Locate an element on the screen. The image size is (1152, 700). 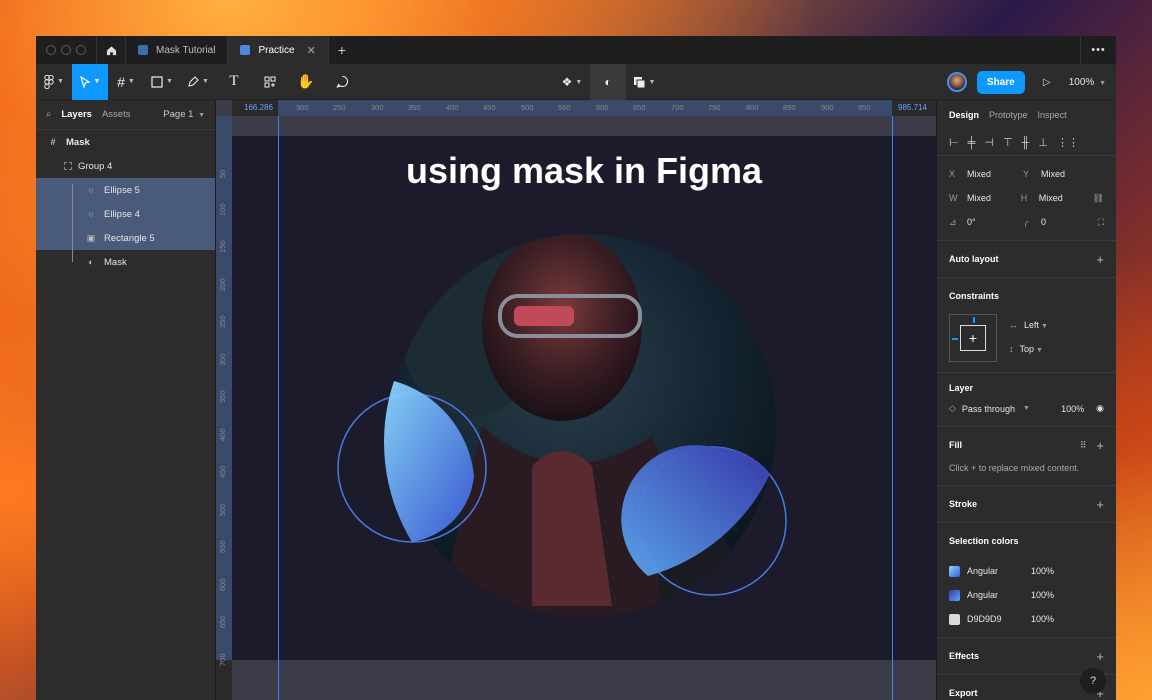
horizontal-constraint-dropdown: ↔ Left ▼ is located at coordinates (1028, 325).